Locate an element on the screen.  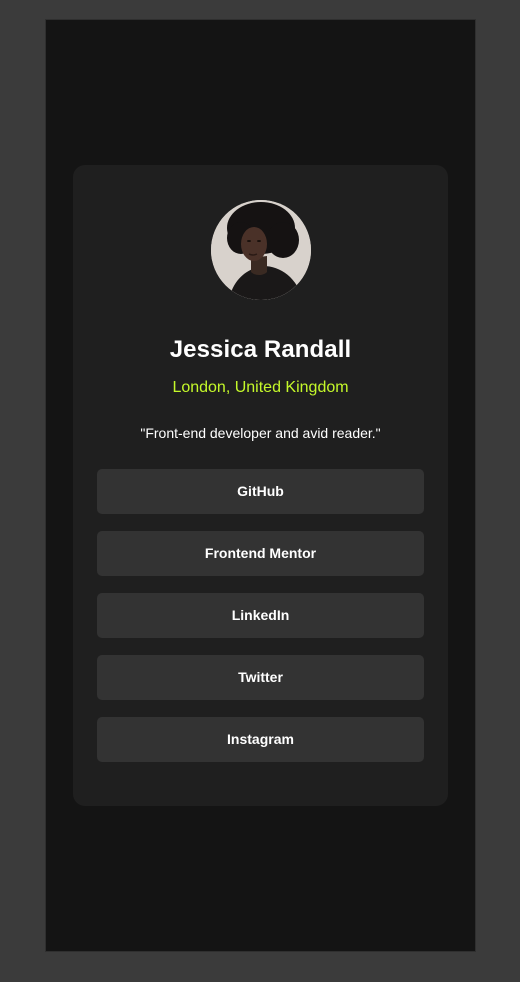
instagram-link-button: Instagram is located at coordinates (260, 739).